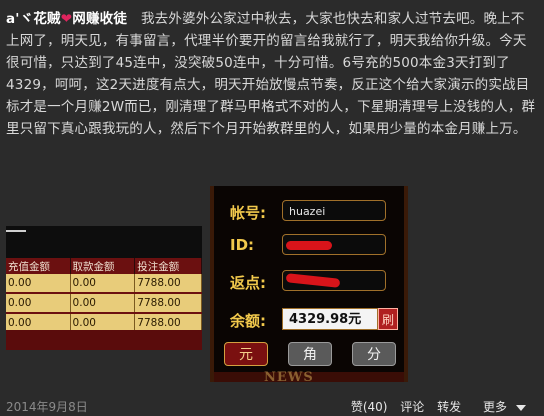 This screenshot has height=416, width=544. Describe the element at coordinates (168, 266) in the screenshot. I see `header-bet: 投注金额` at that location.